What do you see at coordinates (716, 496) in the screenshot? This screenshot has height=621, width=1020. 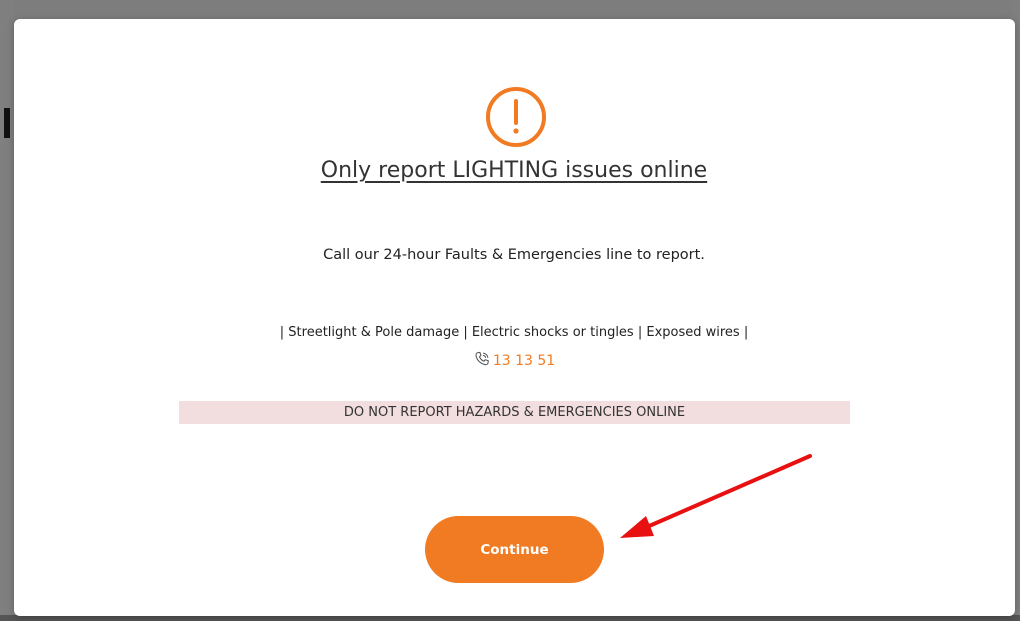 I see `annotation-arrow` at bounding box center [716, 496].